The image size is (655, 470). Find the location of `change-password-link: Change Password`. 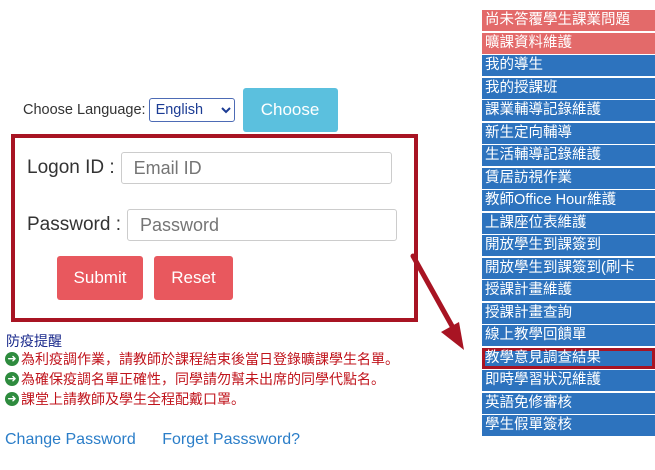

change-password-link: Change Password is located at coordinates (70, 439).